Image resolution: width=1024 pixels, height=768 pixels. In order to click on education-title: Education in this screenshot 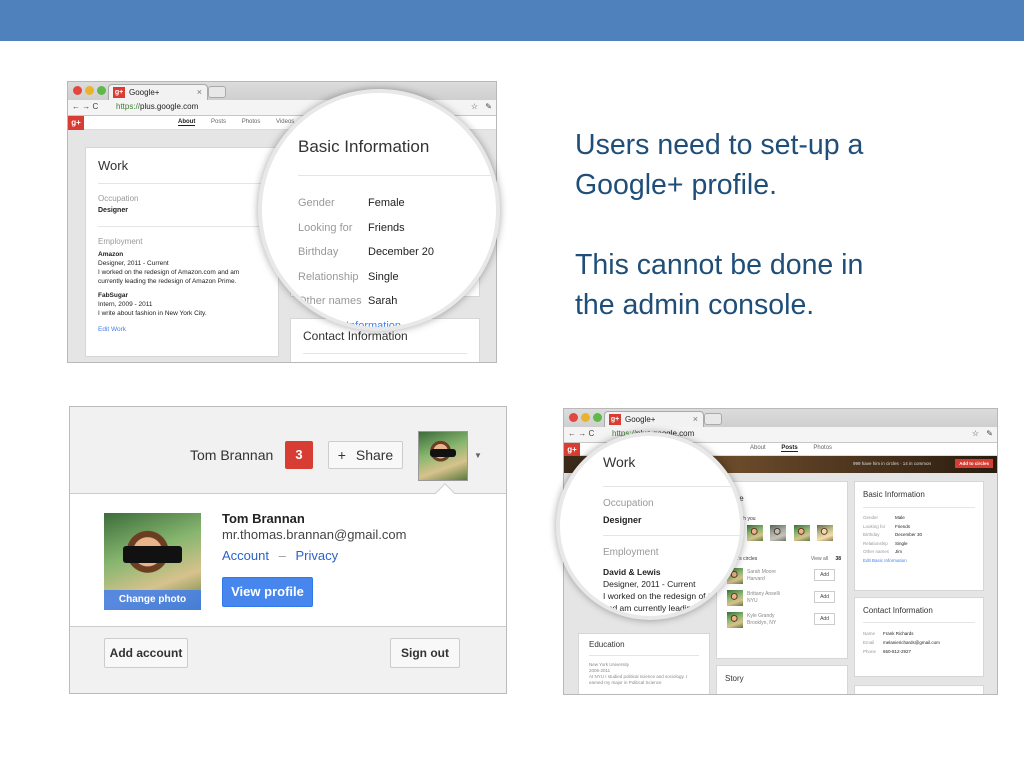, I will do `click(607, 644)`.